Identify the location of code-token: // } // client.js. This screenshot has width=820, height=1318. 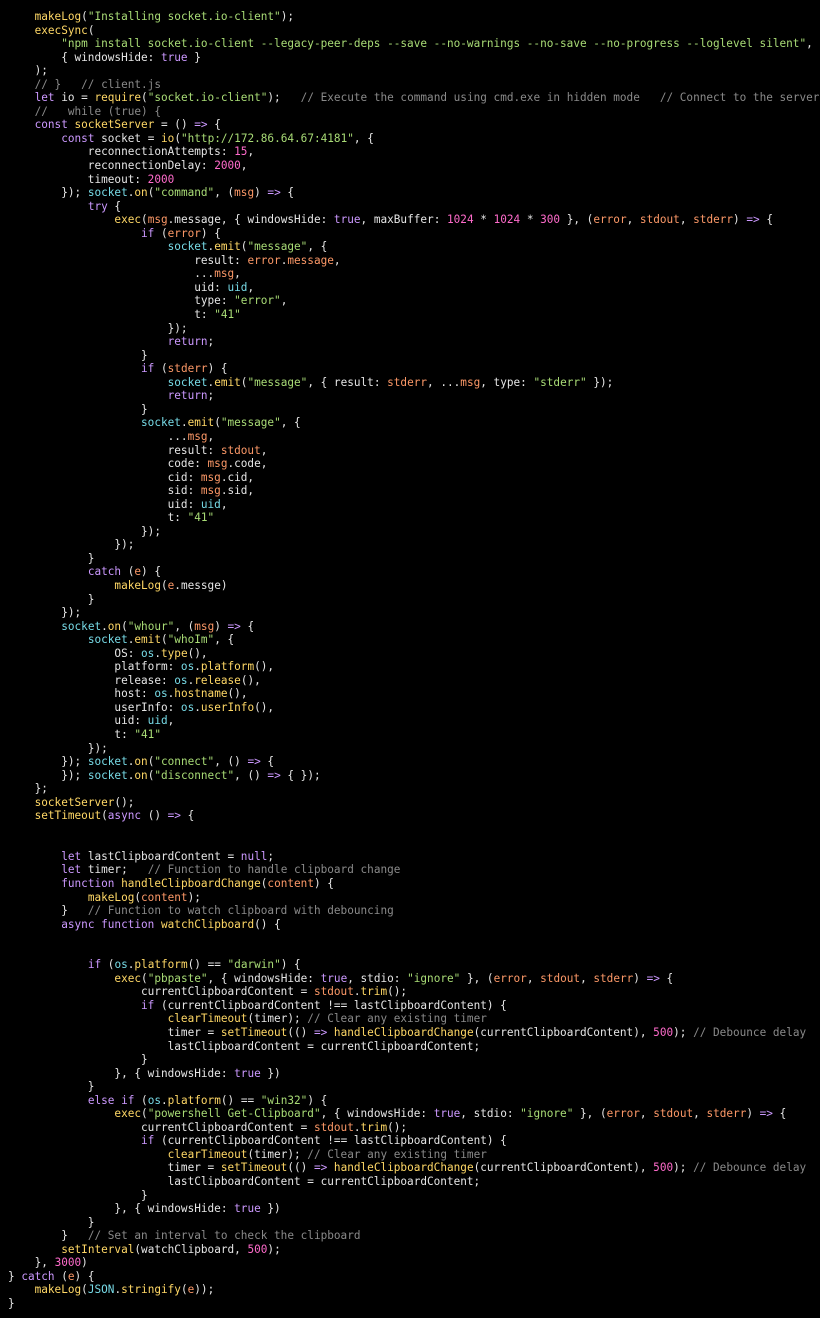
(84, 84).